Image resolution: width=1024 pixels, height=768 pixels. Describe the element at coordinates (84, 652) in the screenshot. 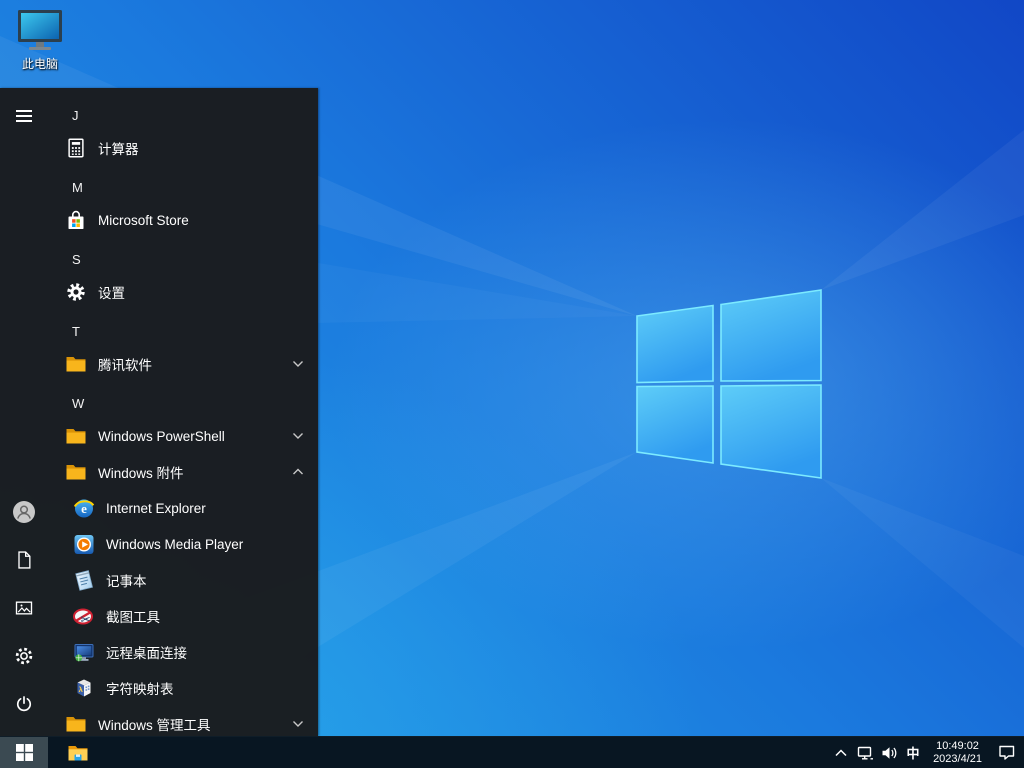

I see `remote-desktop-icon` at that location.